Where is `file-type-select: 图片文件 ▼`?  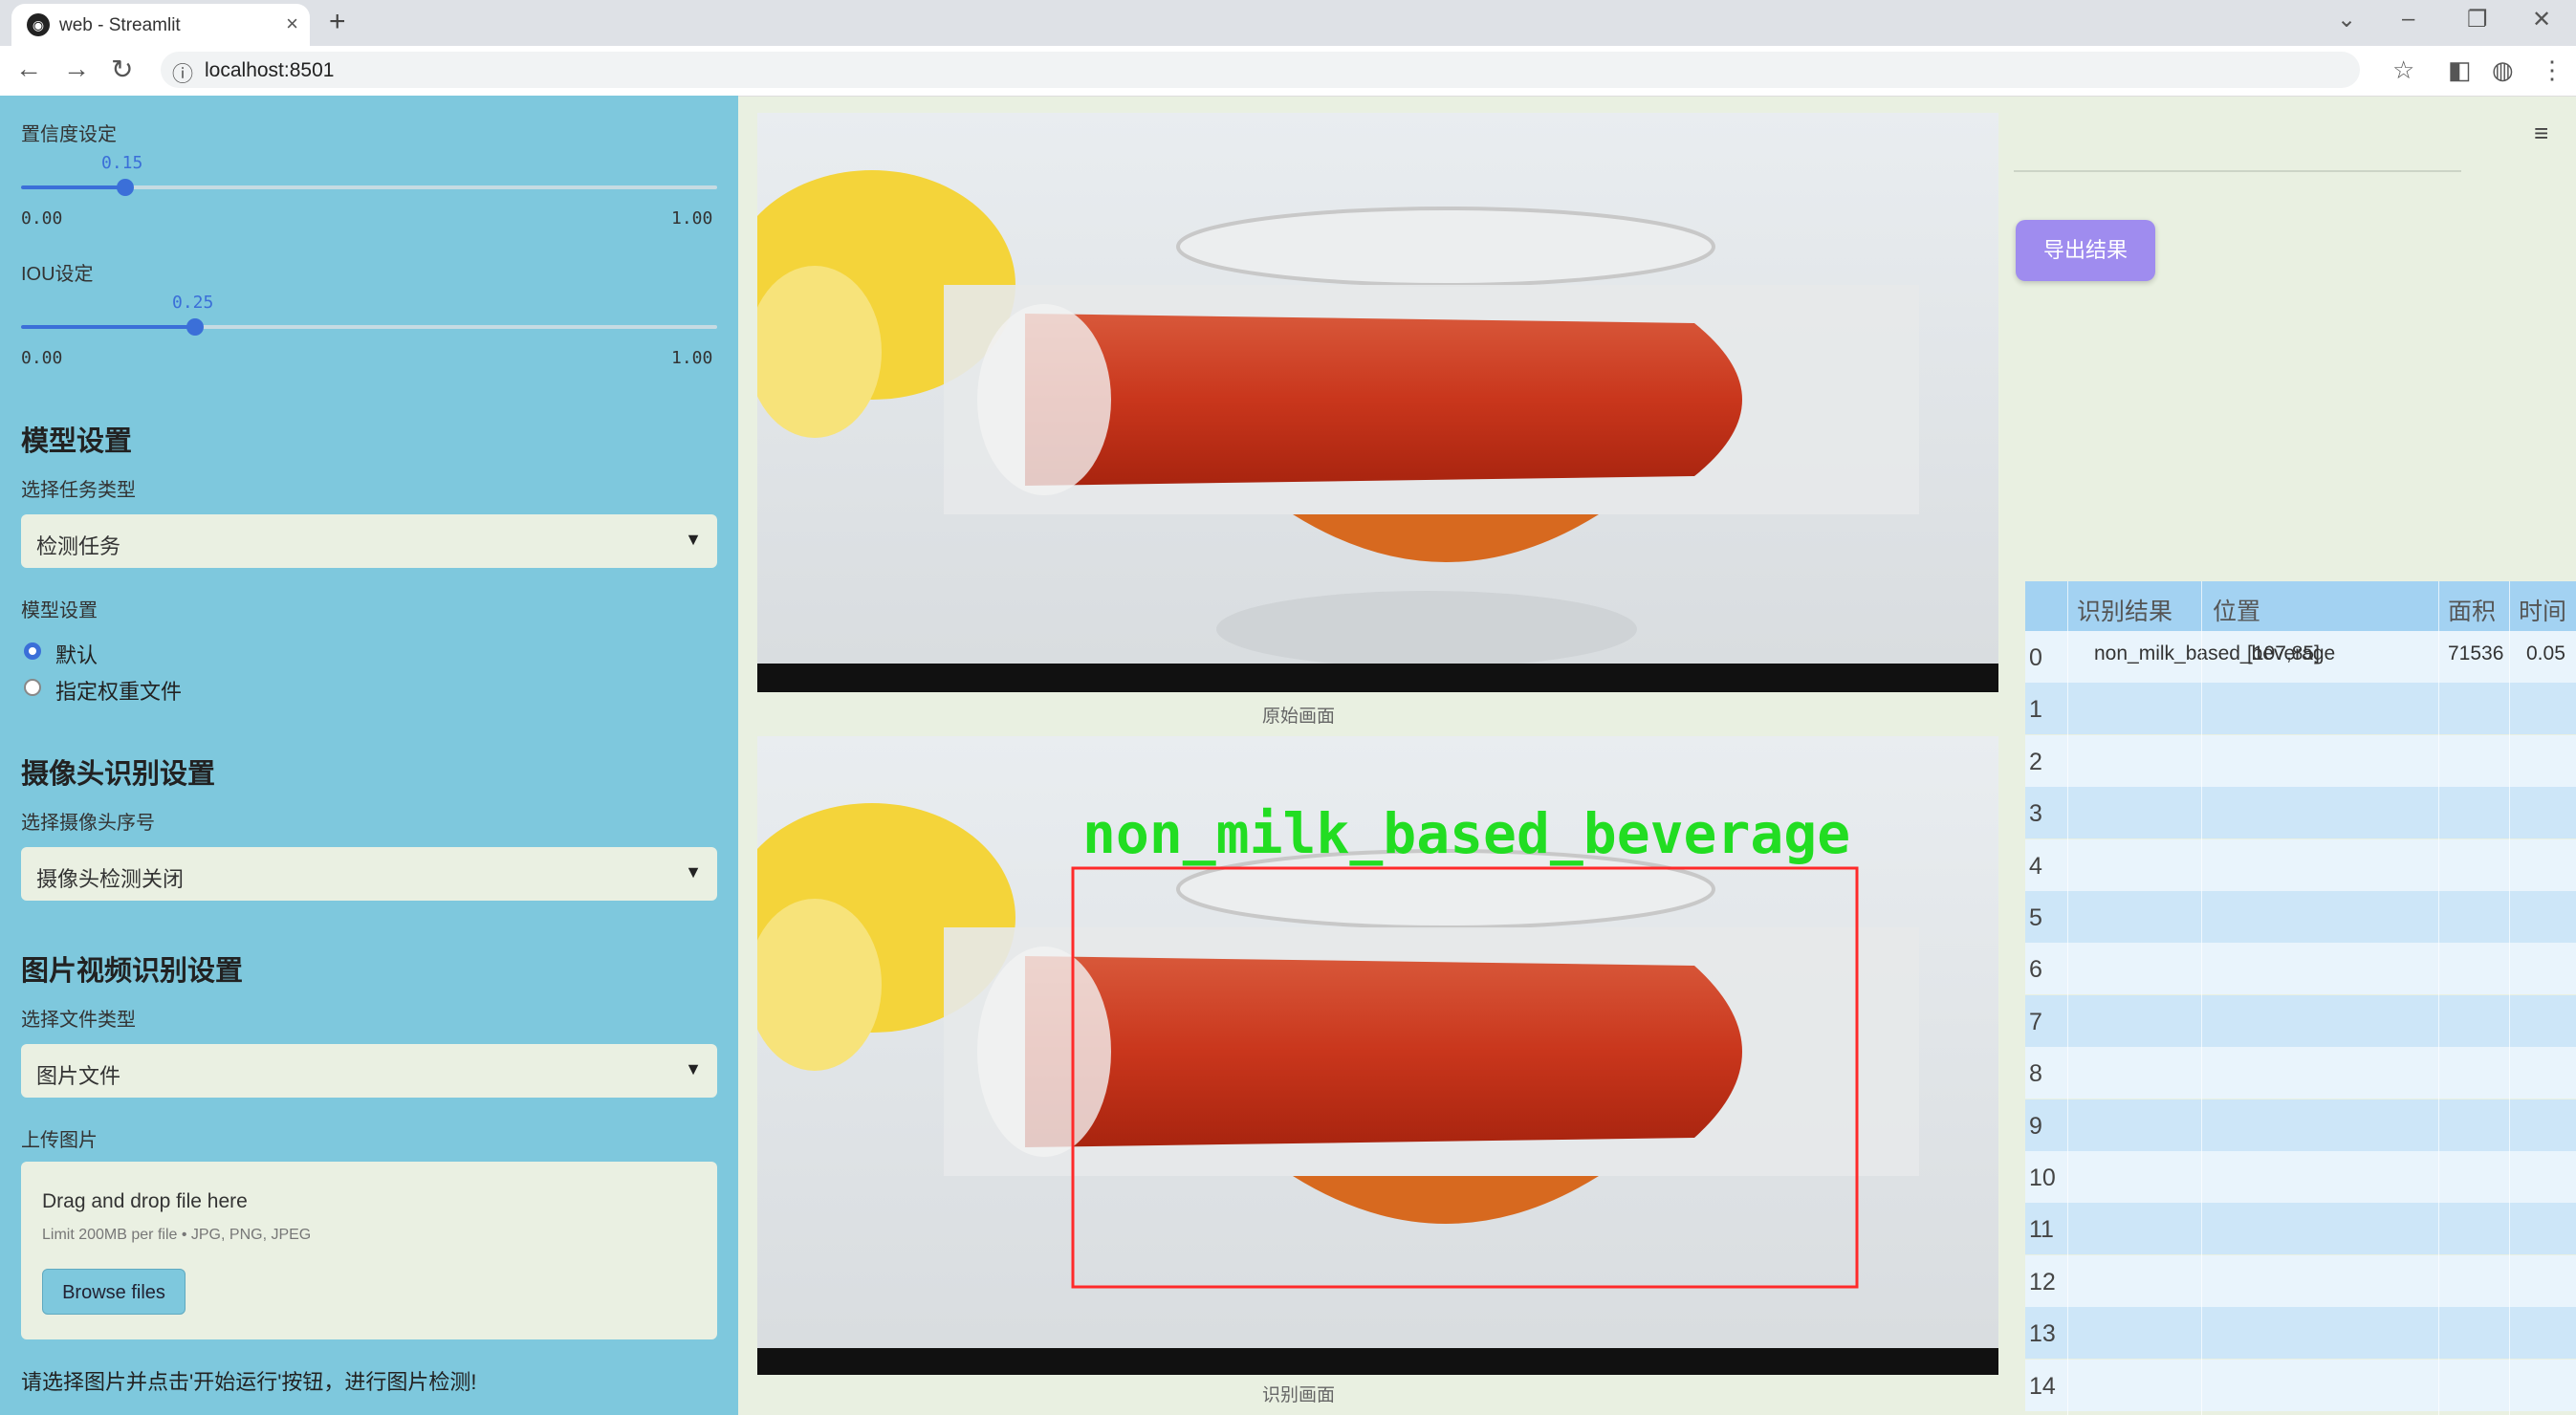 file-type-select: 图片文件 ▼ is located at coordinates (369, 1071).